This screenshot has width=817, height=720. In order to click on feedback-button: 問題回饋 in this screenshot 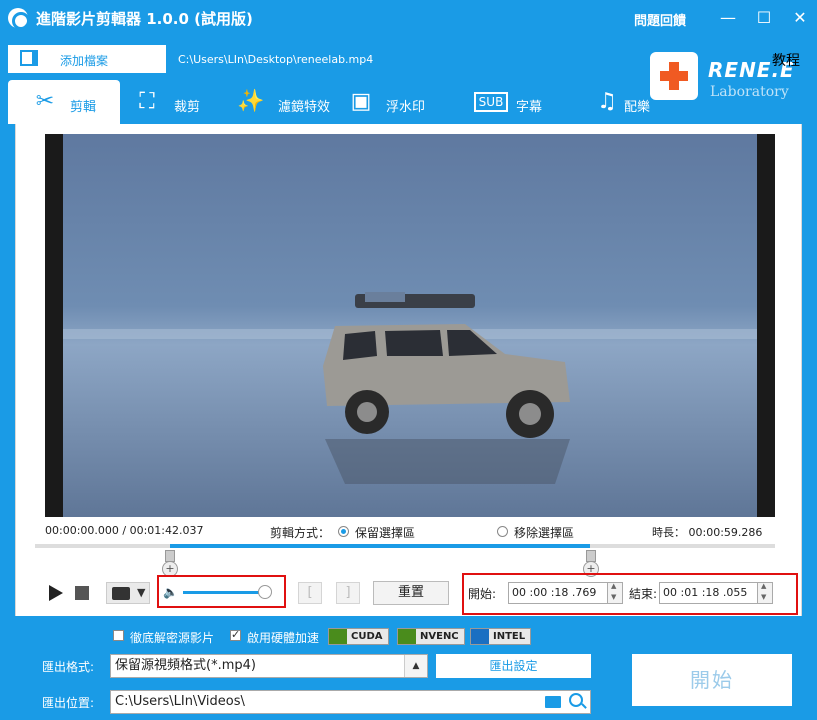, I will do `click(660, 19)`.